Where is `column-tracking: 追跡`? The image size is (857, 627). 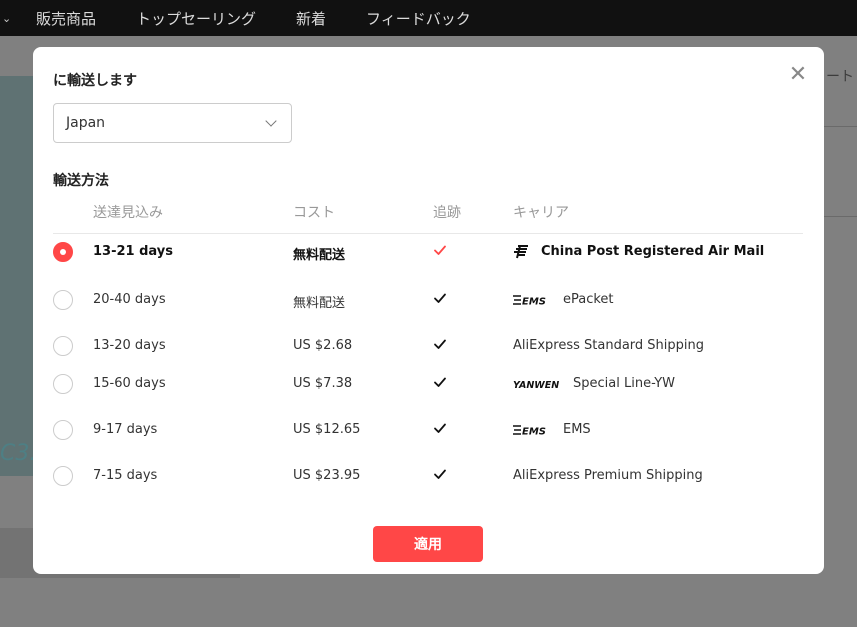
column-tracking: 追跡 is located at coordinates (447, 213).